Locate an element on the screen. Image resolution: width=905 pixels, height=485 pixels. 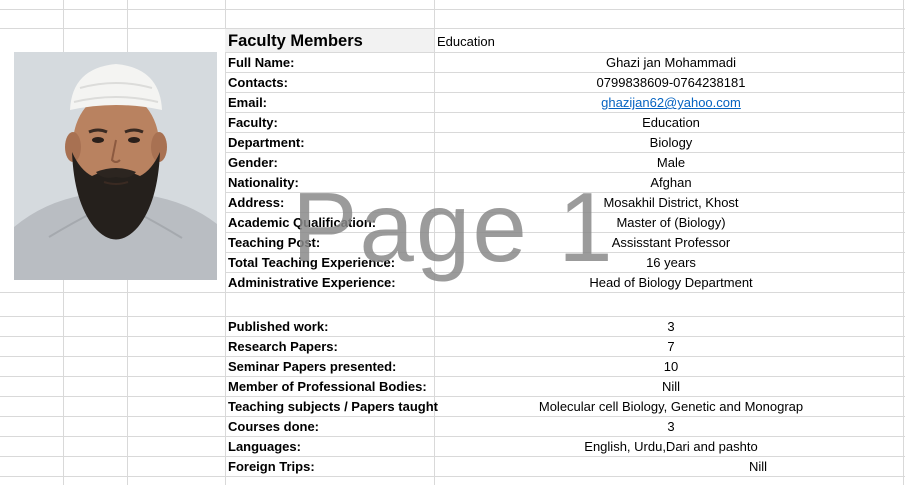
value-languages: English, Urdu,Dari and pashto is located at coordinates (670, 447).